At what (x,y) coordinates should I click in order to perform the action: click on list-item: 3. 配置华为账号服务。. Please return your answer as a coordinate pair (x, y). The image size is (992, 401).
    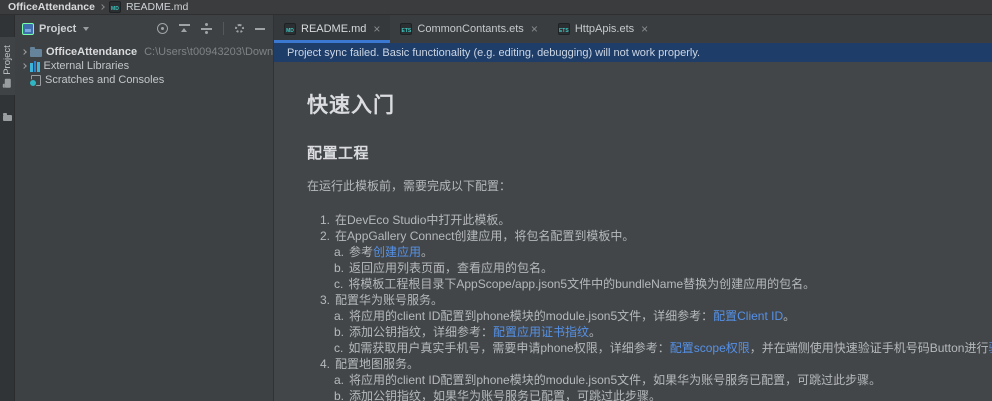
    Looking at the image, I should click on (649, 300).